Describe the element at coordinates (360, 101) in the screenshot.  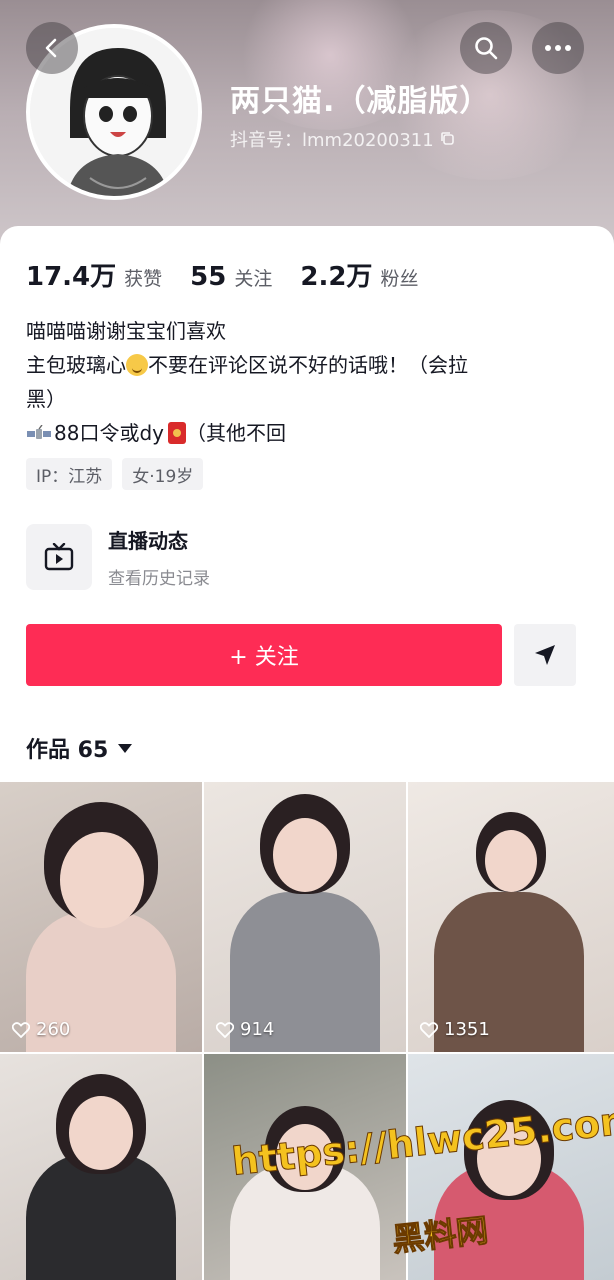
I see `nickname: 两只猫.（减脂版）` at that location.